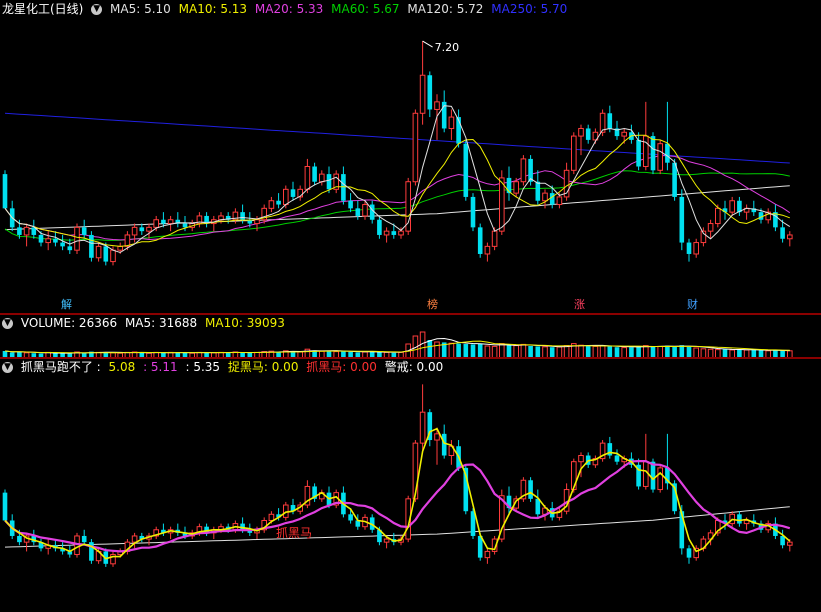  Describe the element at coordinates (579, 305) in the screenshot. I see `event-marker-zhang: 涨` at that location.